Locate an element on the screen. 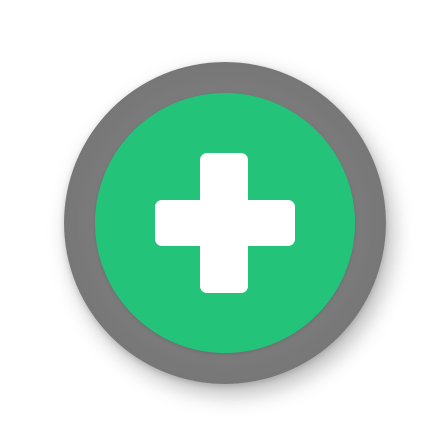  plus-icon is located at coordinates (225, 223).